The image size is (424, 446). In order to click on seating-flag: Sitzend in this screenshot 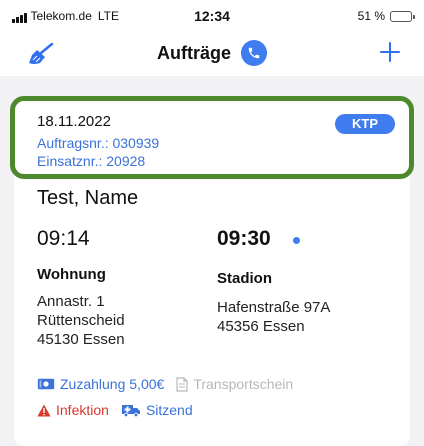, I will do `click(157, 410)`.